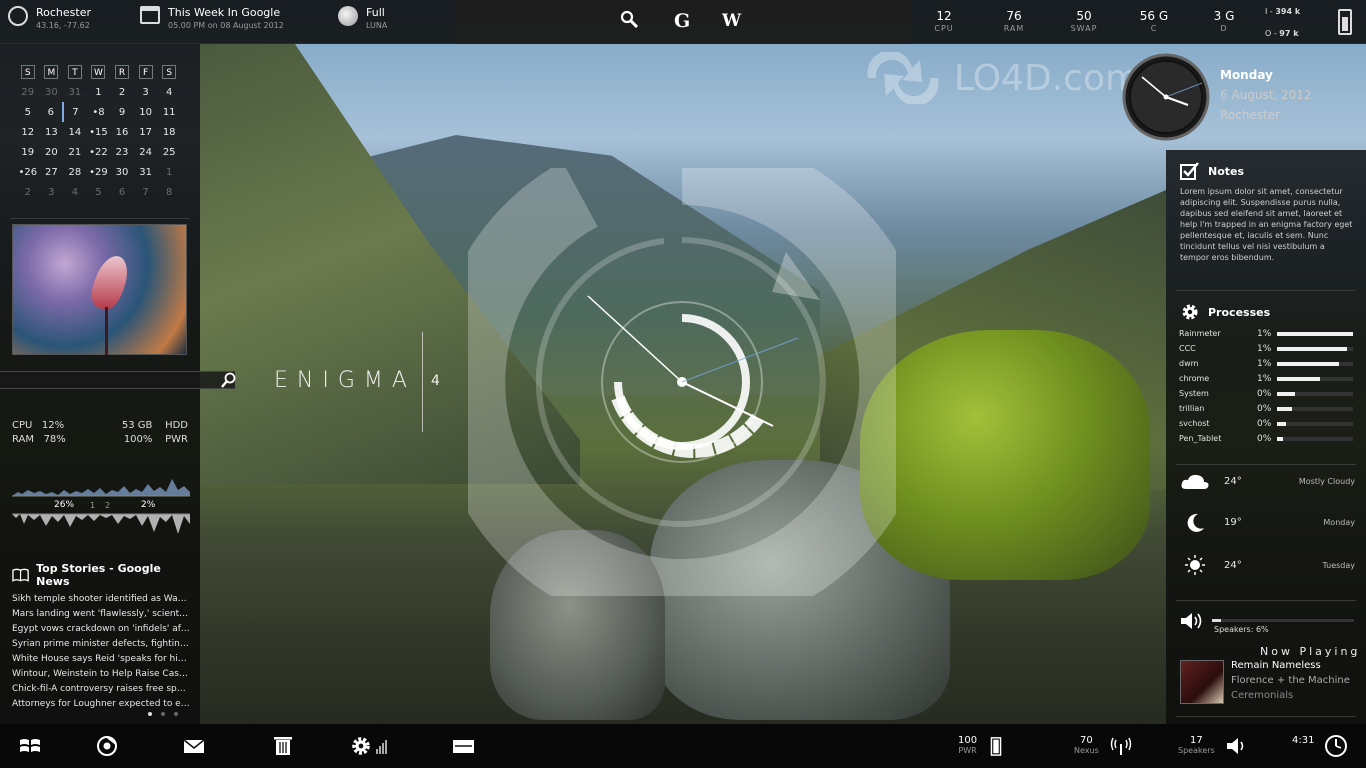 Image resolution: width=1366 pixels, height=768 pixels. Describe the element at coordinates (1084, 21) in the screenshot. I see `swap-stat: 50 SWAP` at that location.